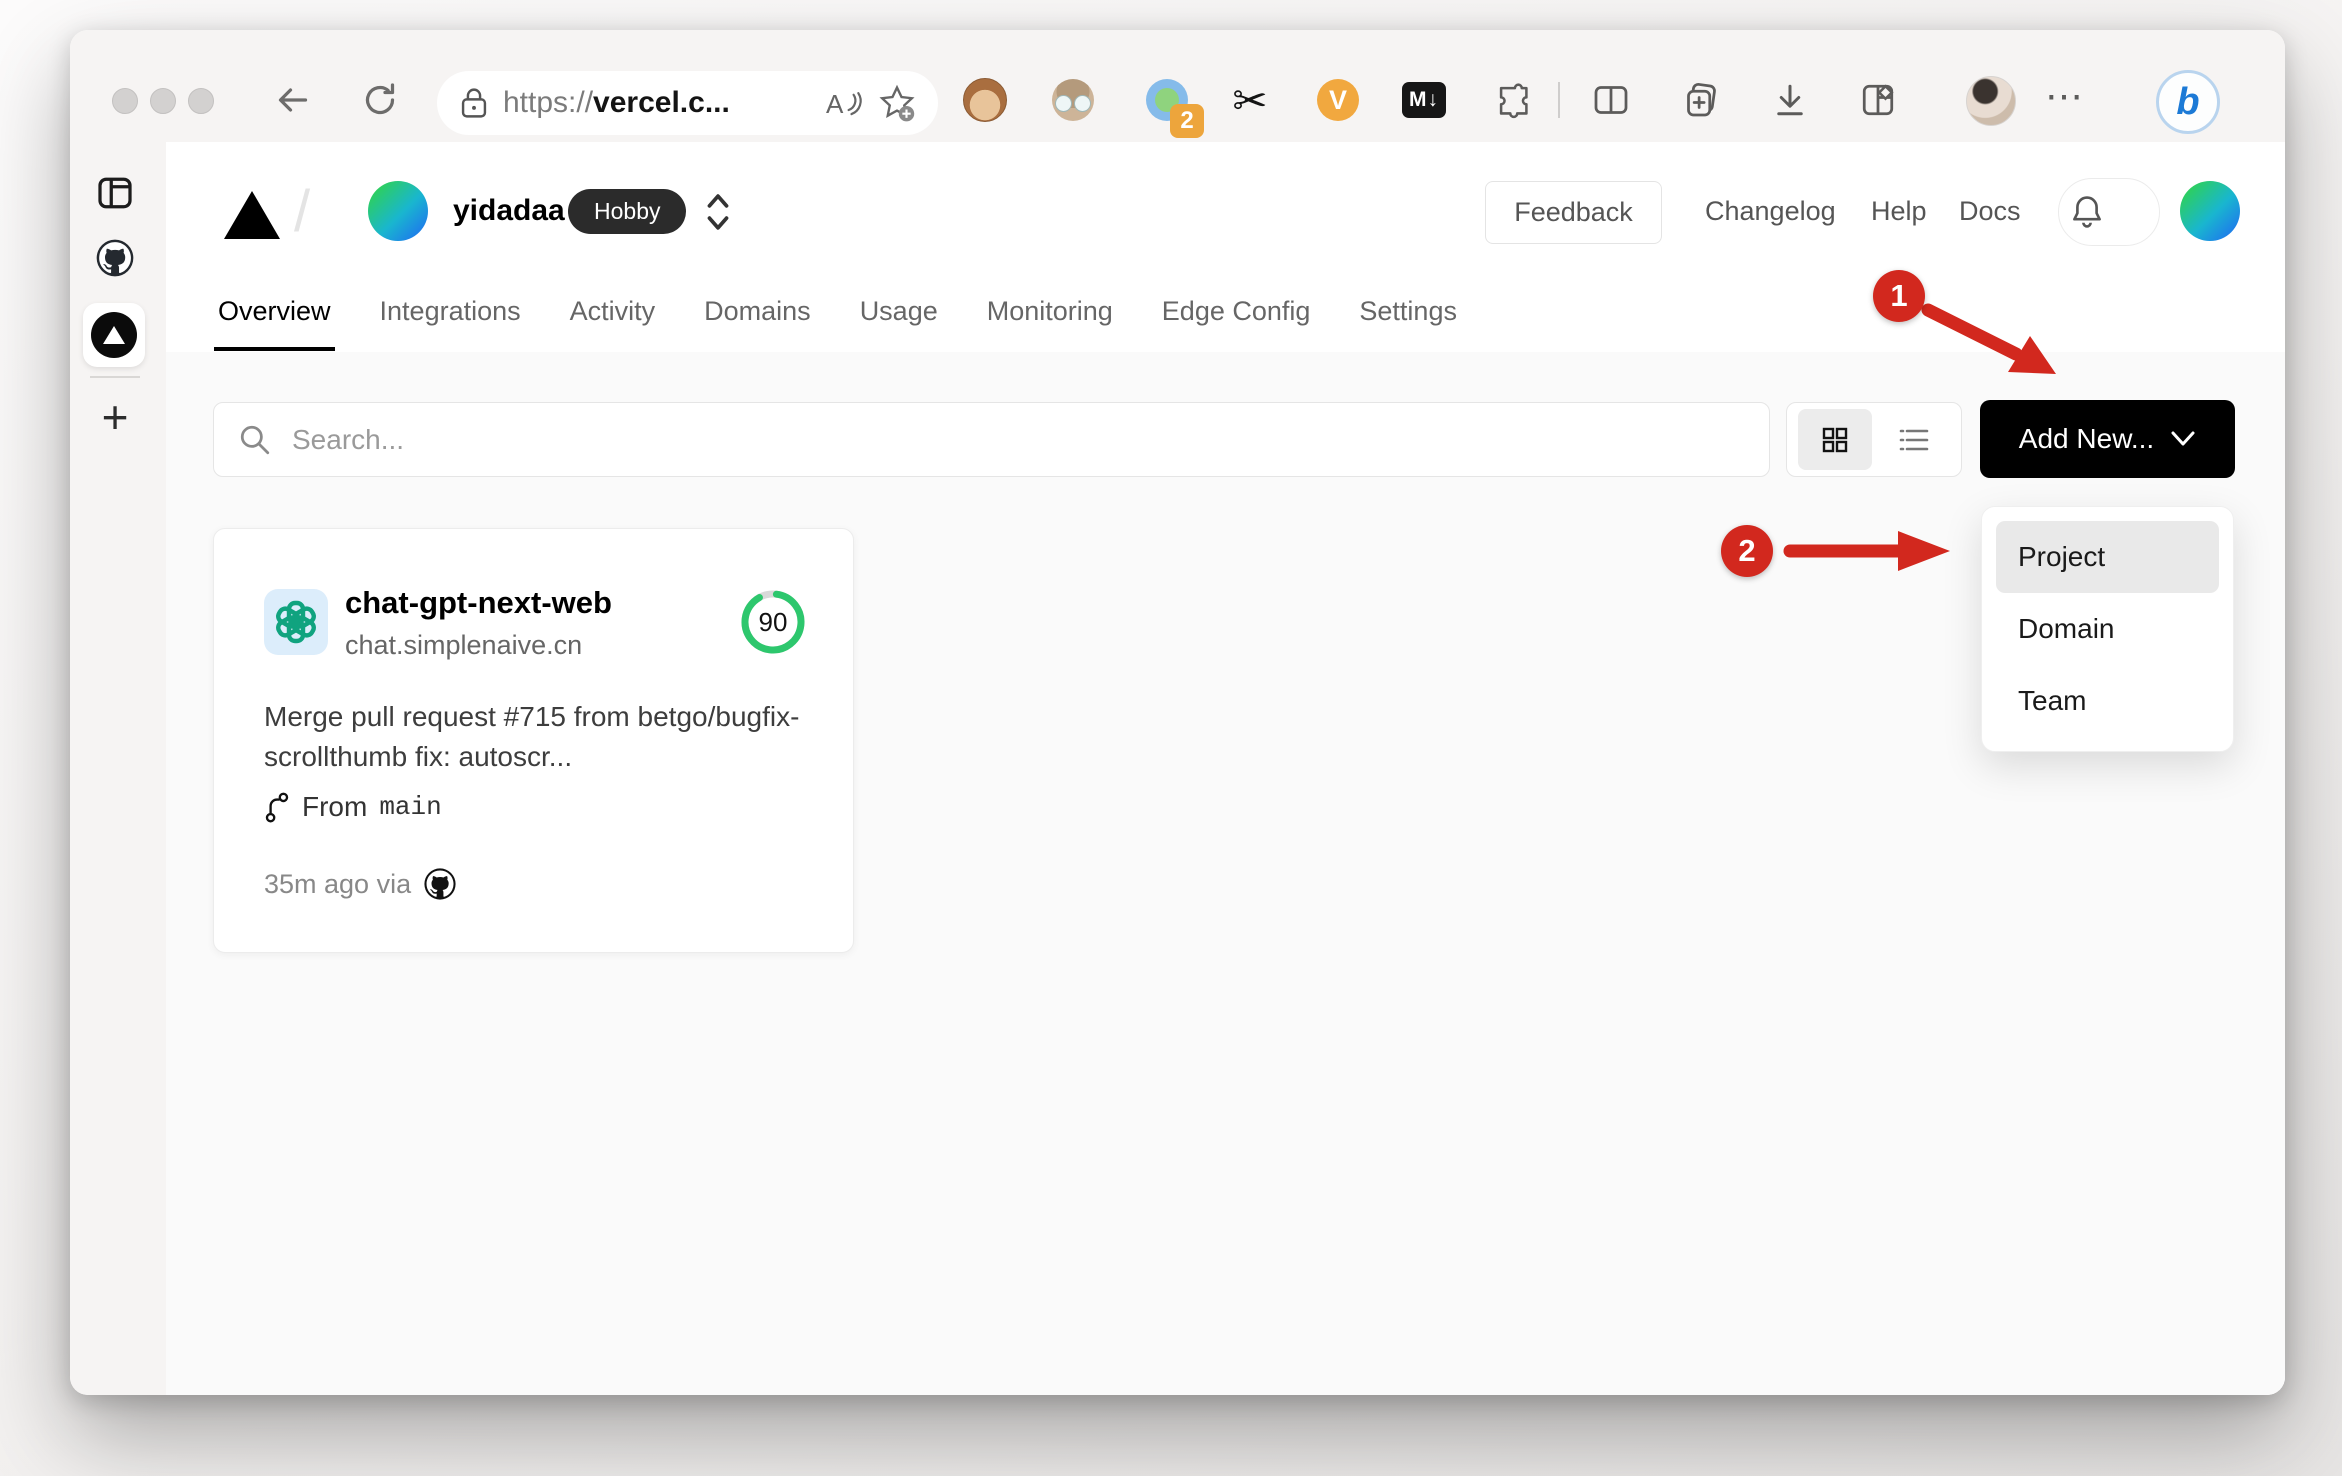 The height and width of the screenshot is (1476, 2342). Describe the element at coordinates (1017, 439) in the screenshot. I see `search-input` at that location.